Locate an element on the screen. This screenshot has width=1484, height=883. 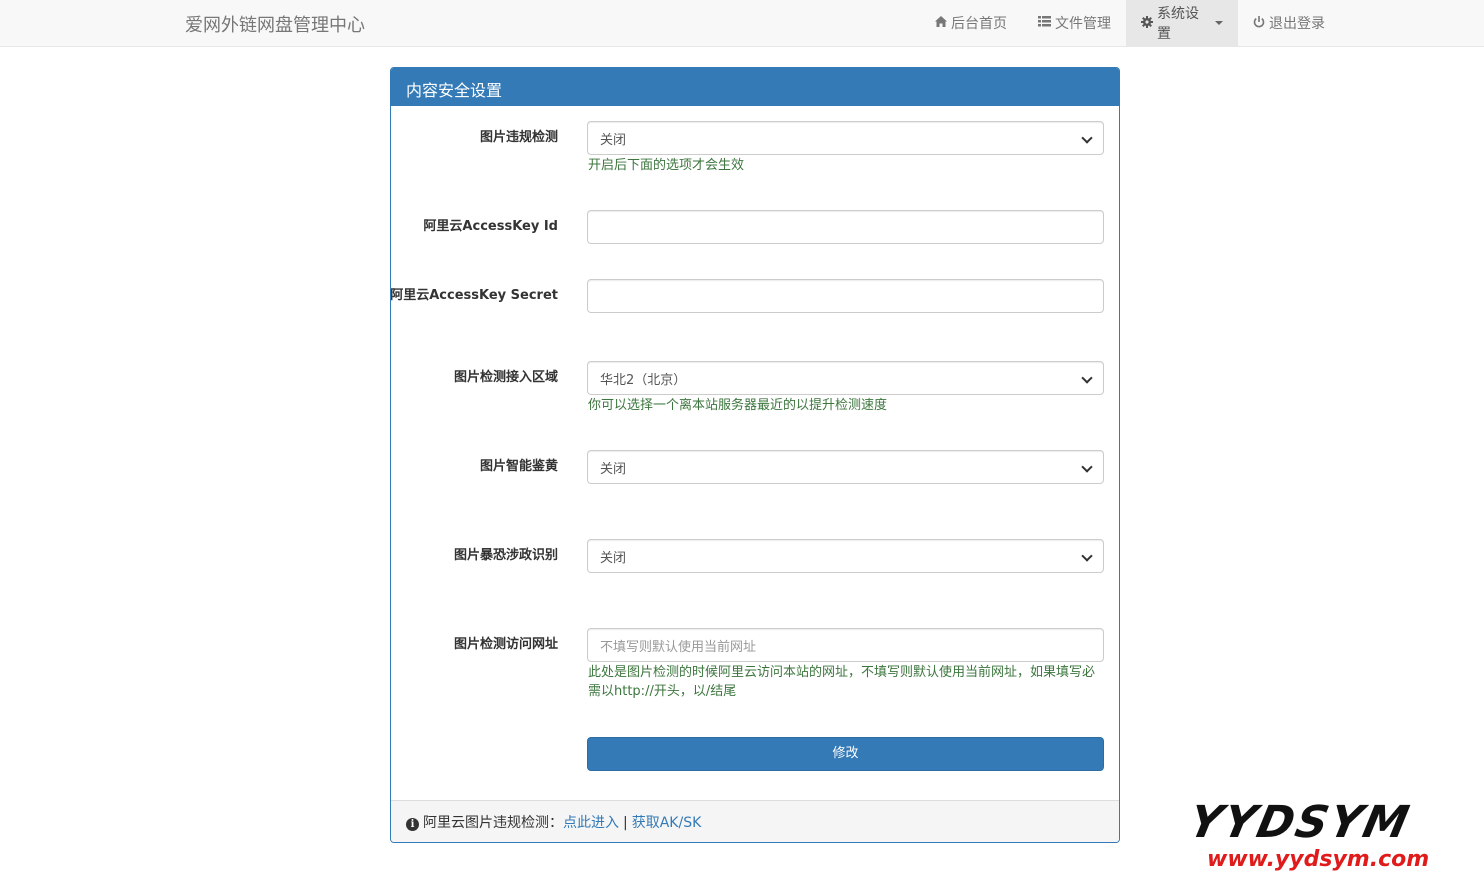
access-key-id-input is located at coordinates (845, 227).